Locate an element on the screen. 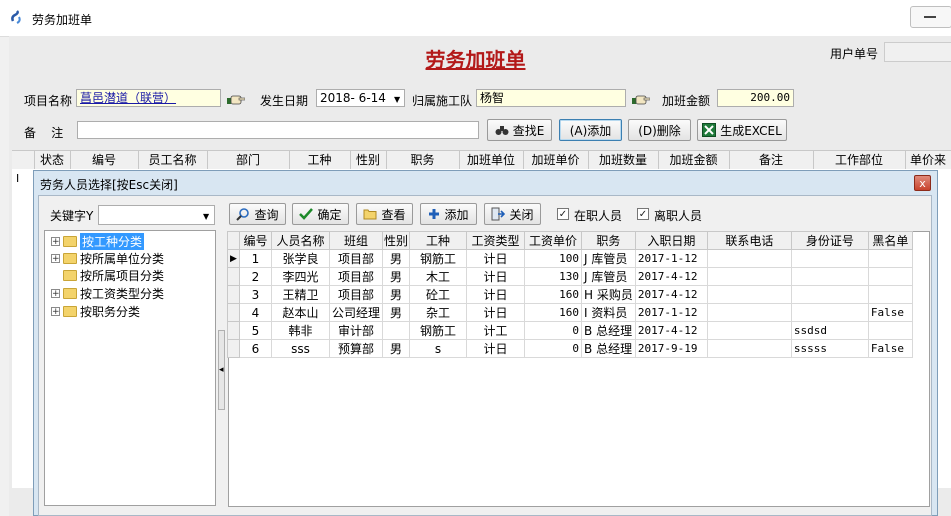 Image resolution: width=951 pixels, height=516 pixels. column-header: 加班单位 is located at coordinates (491, 160).